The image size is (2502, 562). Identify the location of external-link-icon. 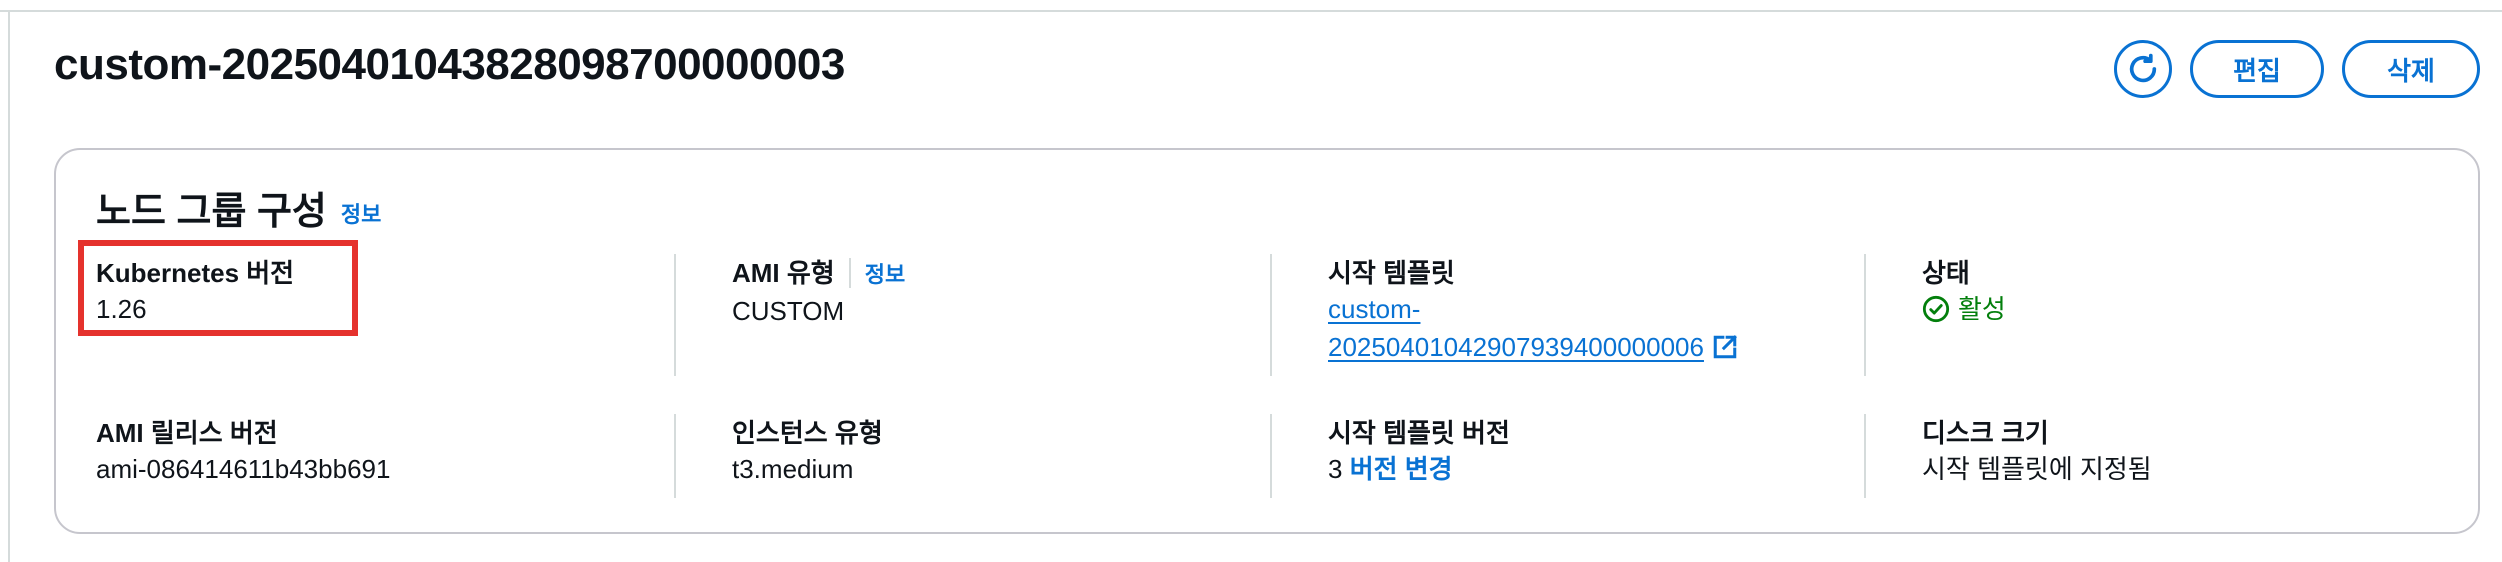
(1725, 347).